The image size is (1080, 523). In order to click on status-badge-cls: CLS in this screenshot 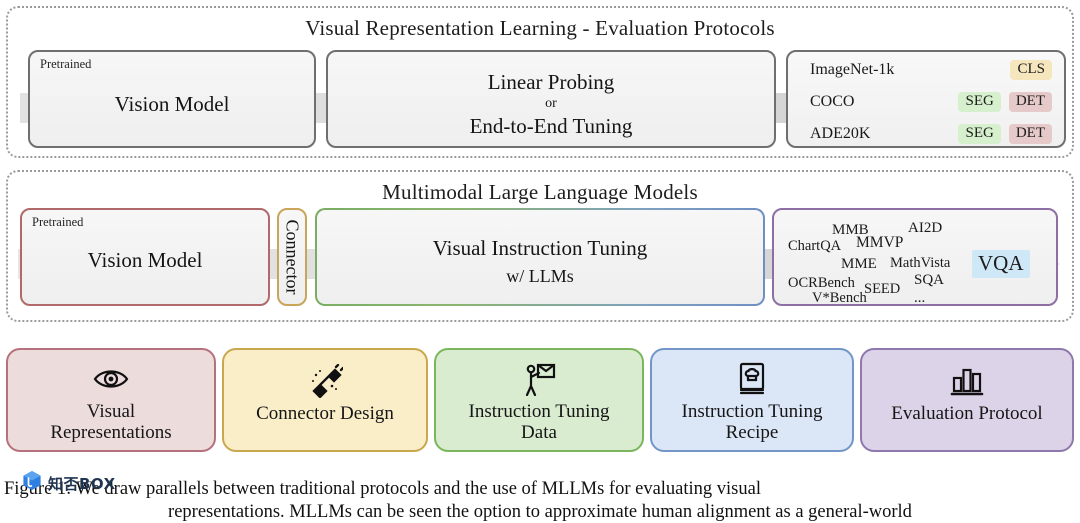, I will do `click(1031, 70)`.